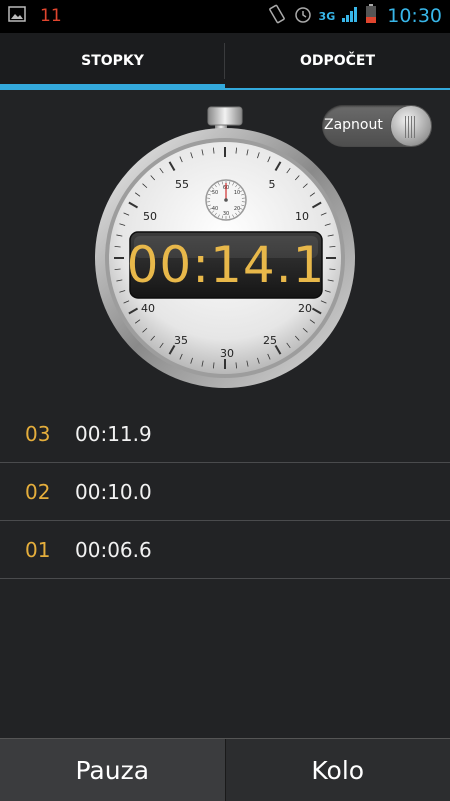  Describe the element at coordinates (17, 16) in the screenshot. I see `image-notification-icon` at that location.